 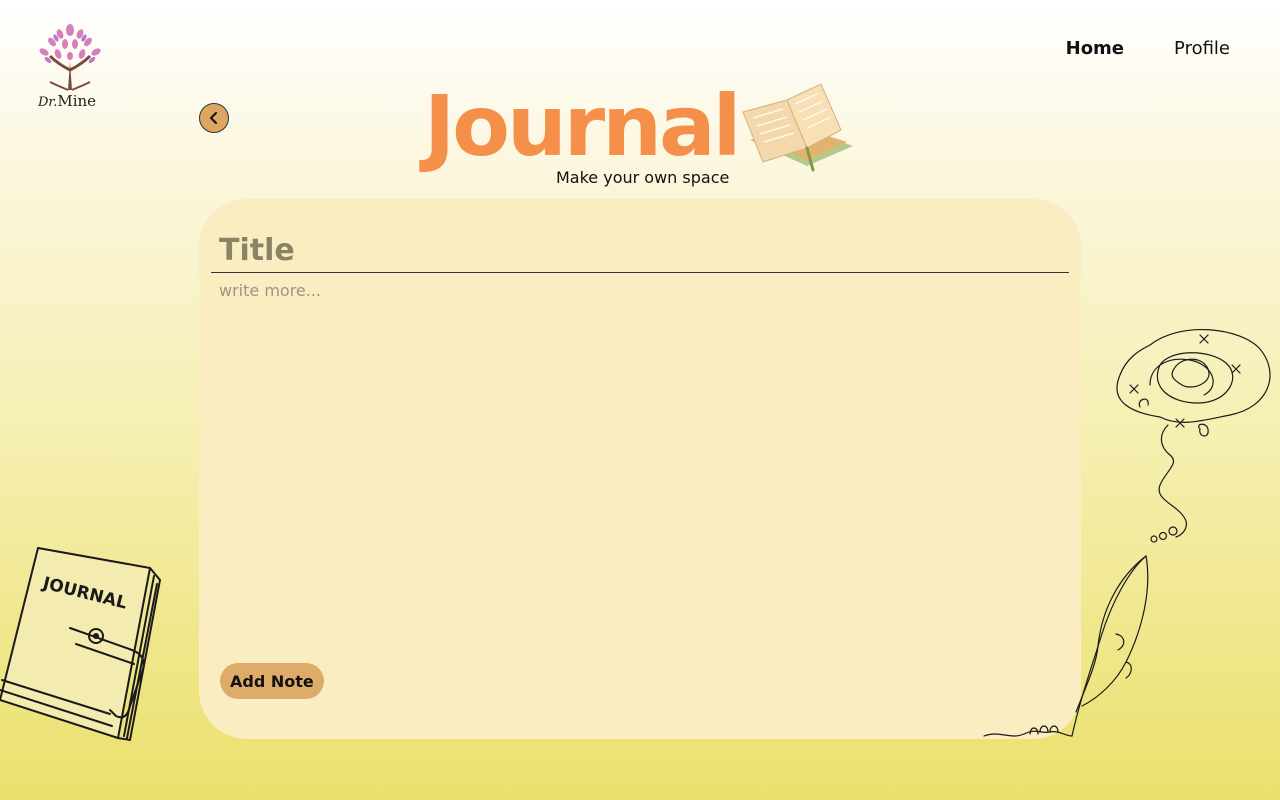 What do you see at coordinates (272, 681) in the screenshot?
I see `add-note-button: Add Note` at bounding box center [272, 681].